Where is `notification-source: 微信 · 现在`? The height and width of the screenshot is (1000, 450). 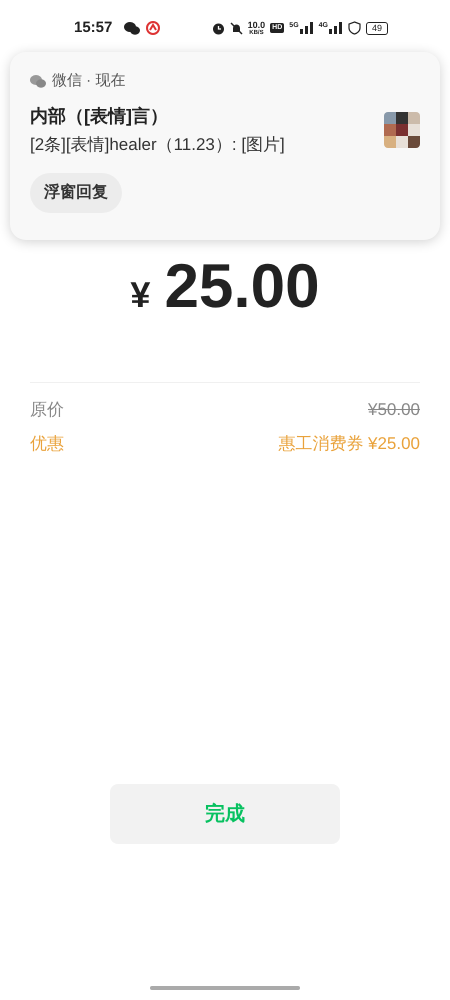
notification-source: 微信 · 现在 is located at coordinates (89, 81).